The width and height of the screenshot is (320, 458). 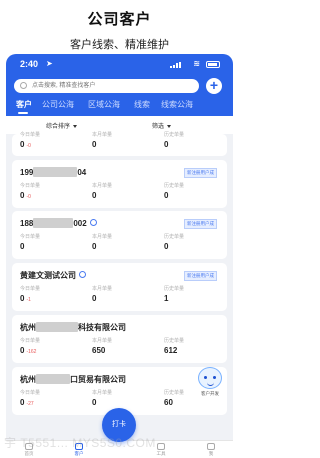 I want to click on stat-value: 650, so click(x=99, y=350).